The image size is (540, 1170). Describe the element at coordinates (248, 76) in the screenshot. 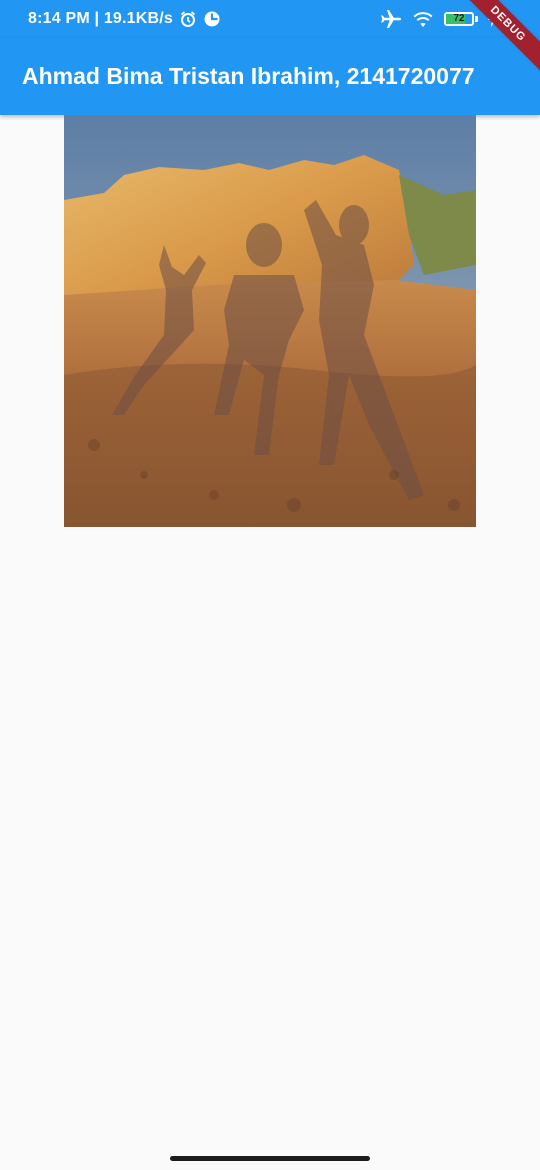

I see `page-title: Ahmad Bima Tristan Ibrahim, 2141720077` at that location.